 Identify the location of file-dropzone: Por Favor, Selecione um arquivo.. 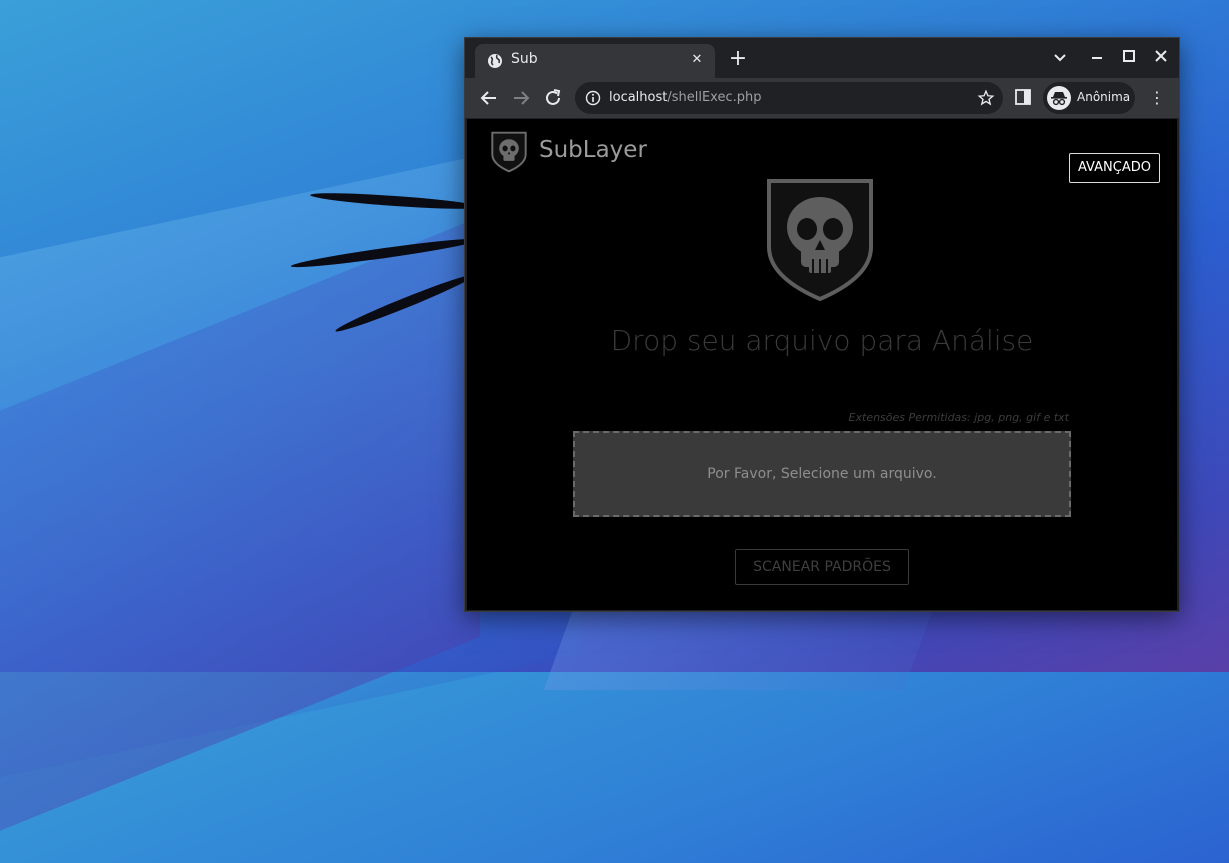
(822, 474).